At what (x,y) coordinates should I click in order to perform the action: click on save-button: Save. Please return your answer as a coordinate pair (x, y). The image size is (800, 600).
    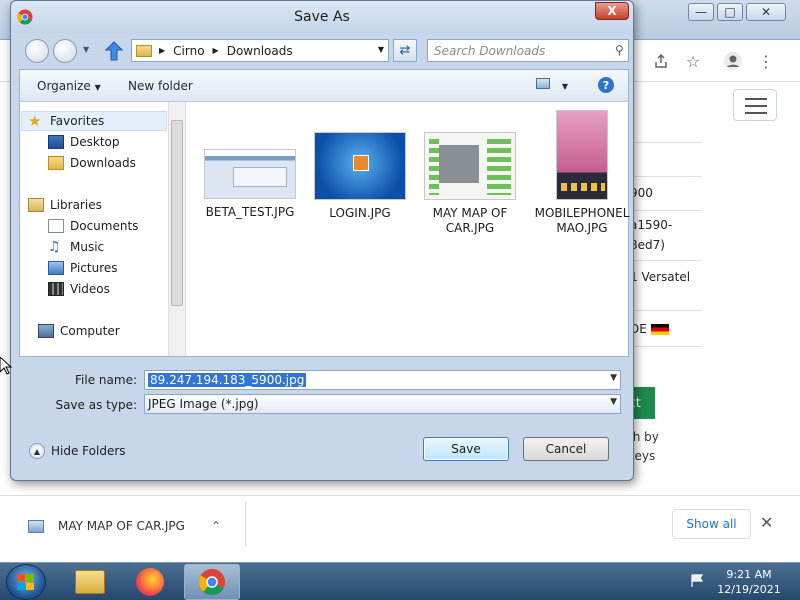
    Looking at the image, I should click on (466, 449).